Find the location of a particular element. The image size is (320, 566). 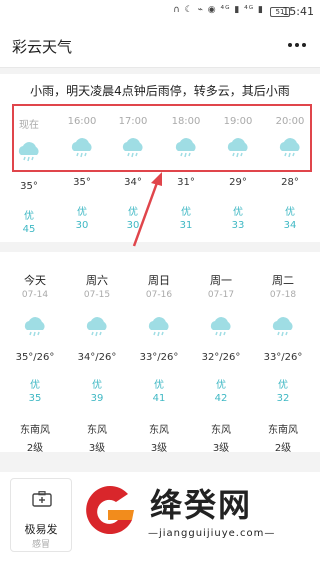

status-bar: ∩ ☾ ⌁ ◉ ⁴ᴳ ▮ ⁴ᴳ ▮ 51 15:41 is located at coordinates (160, 12).